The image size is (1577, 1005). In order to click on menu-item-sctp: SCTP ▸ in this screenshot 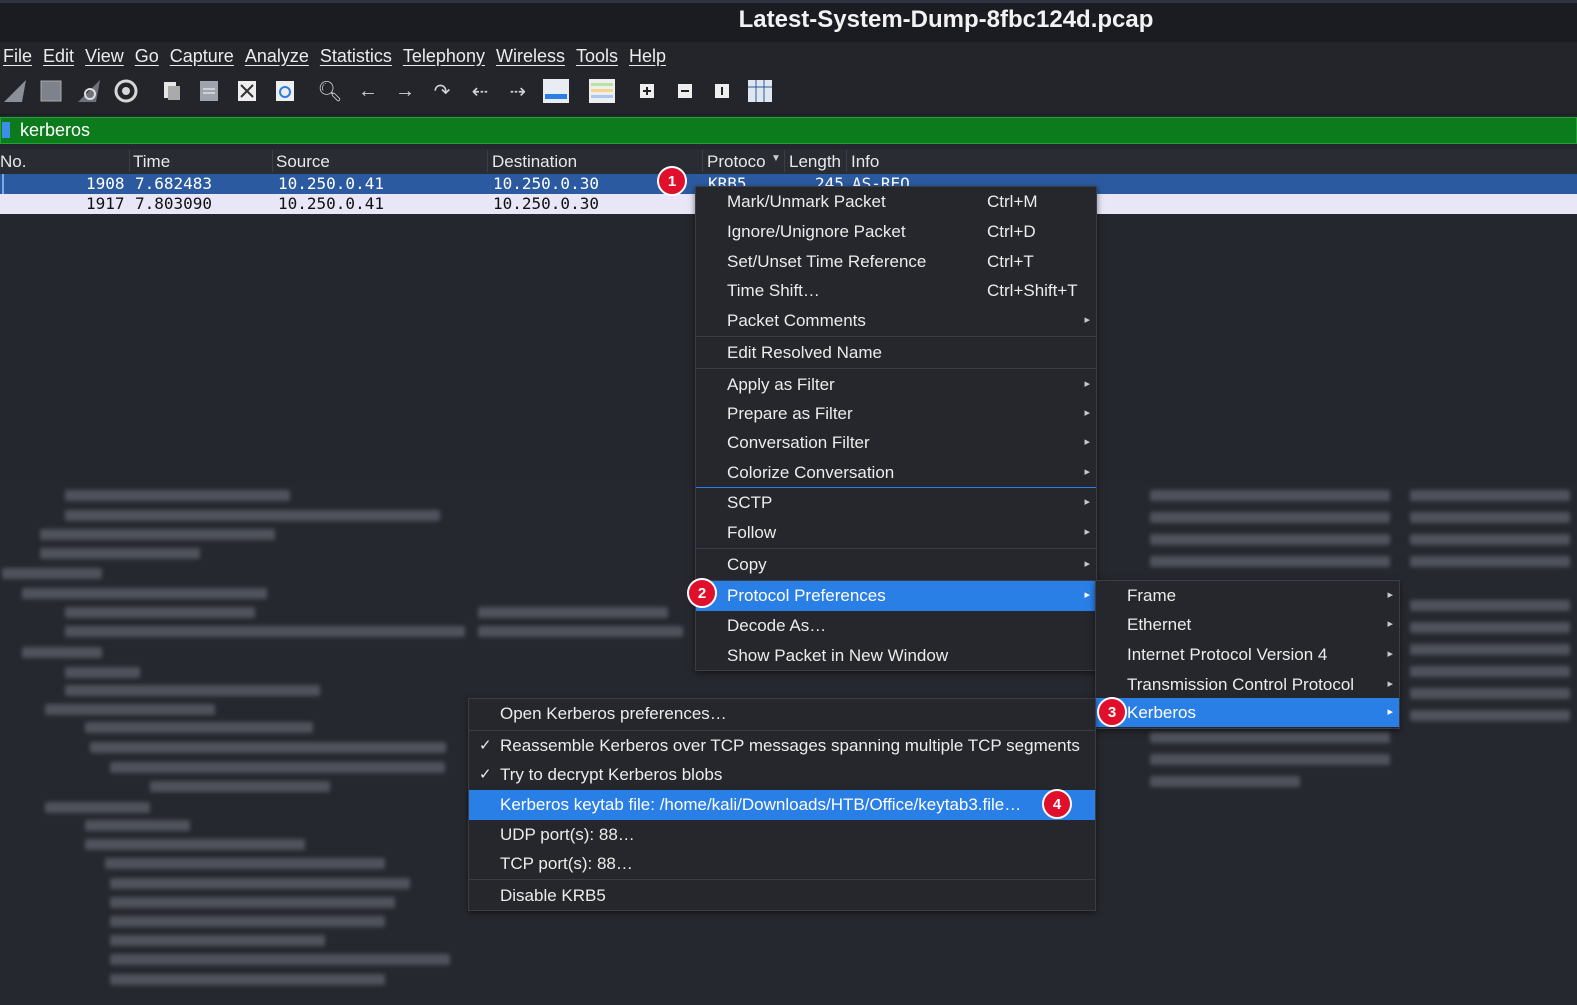, I will do `click(896, 503)`.